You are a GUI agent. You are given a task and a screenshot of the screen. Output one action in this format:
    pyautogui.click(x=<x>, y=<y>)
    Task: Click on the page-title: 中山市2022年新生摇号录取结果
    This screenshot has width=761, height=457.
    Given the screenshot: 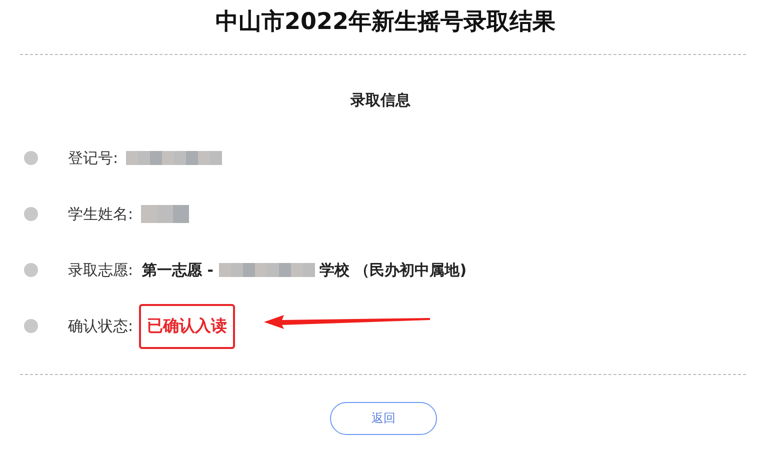 What is the action you would take?
    pyautogui.click(x=385, y=22)
    